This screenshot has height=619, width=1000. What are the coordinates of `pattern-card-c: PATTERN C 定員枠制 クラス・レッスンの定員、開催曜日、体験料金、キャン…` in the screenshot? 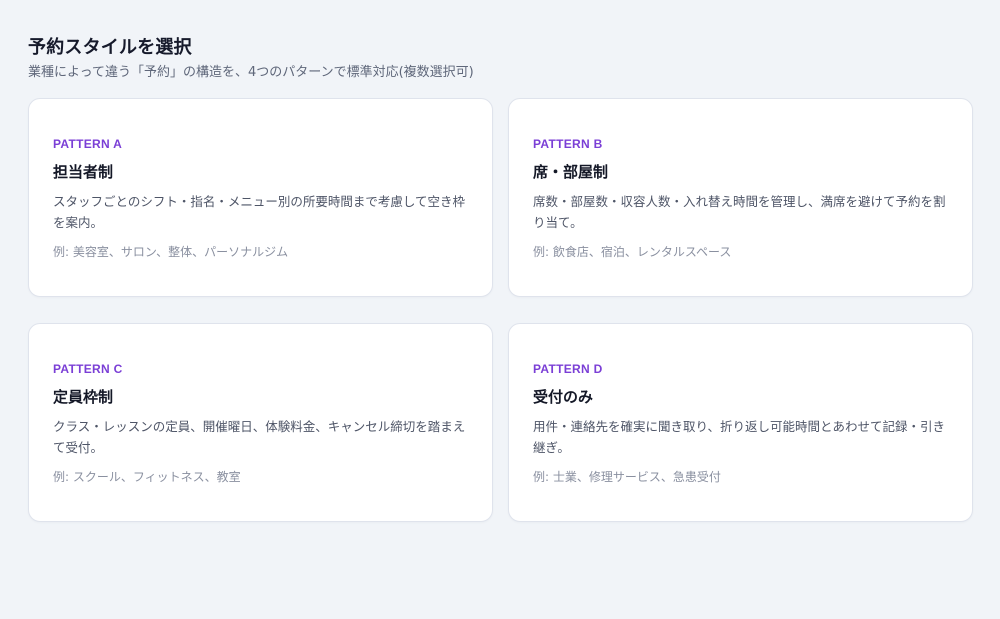 It's located at (260, 422).